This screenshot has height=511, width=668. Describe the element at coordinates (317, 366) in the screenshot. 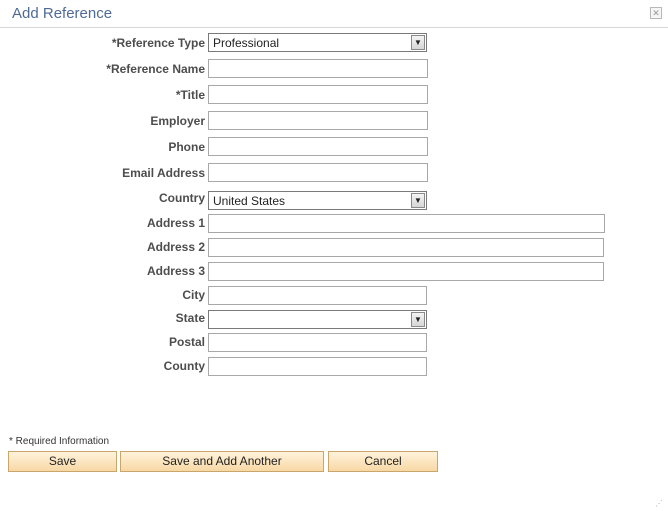

I see `county-input` at that location.